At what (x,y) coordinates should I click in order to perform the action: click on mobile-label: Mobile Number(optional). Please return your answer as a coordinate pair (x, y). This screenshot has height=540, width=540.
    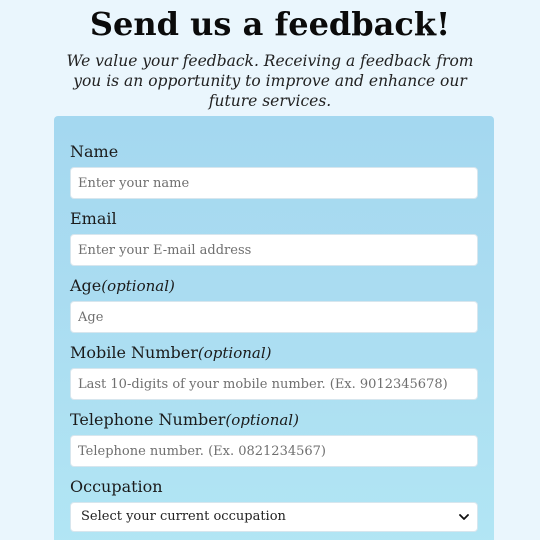
    Looking at the image, I should click on (170, 353).